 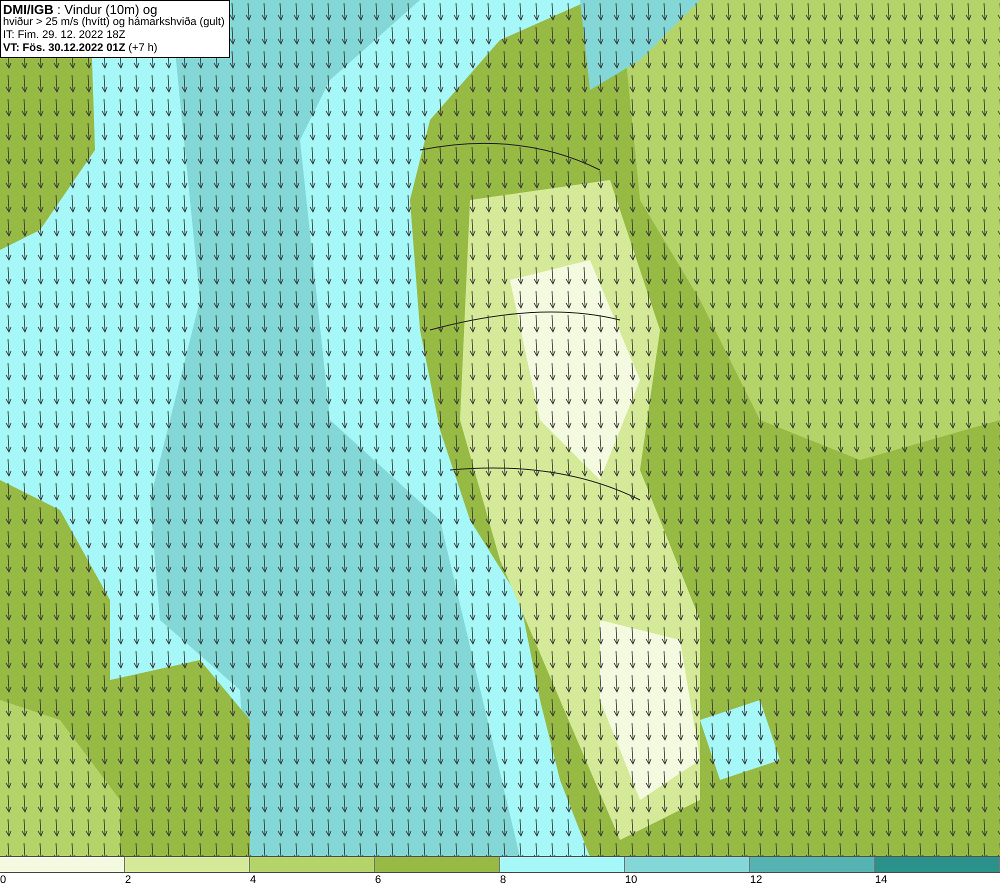 What do you see at coordinates (64, 35) in the screenshot?
I see `info-text: IT: Fim. 29. 12. 2022 18Z` at bounding box center [64, 35].